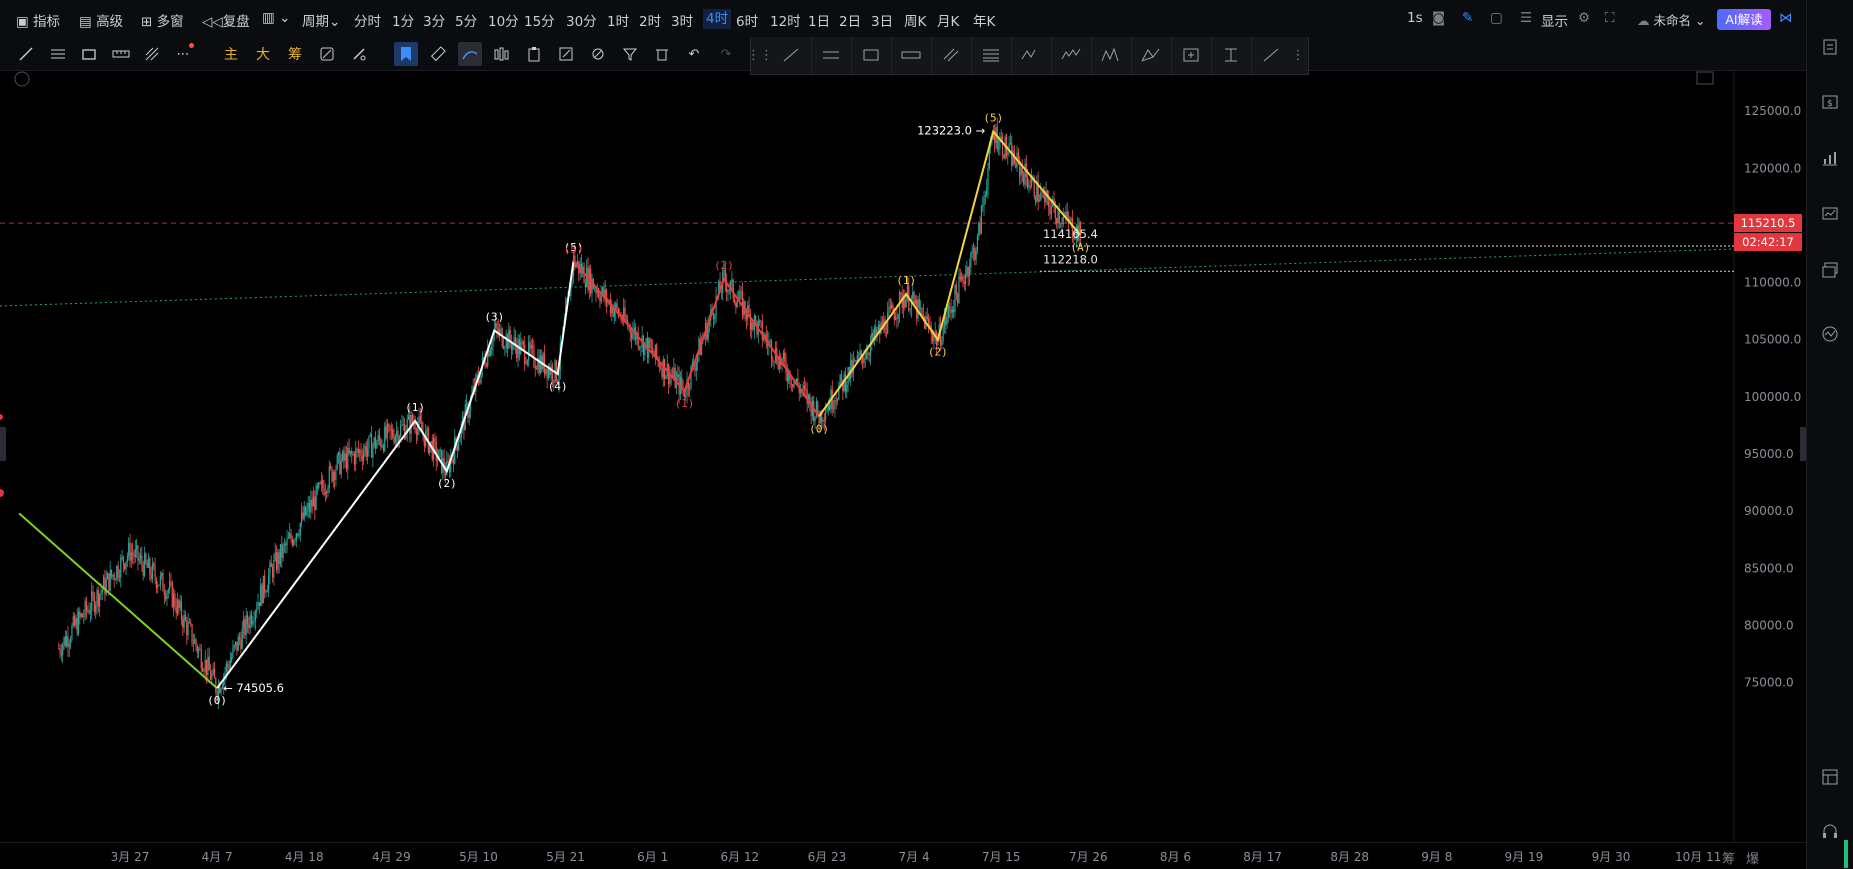 The width and height of the screenshot is (1853, 869). What do you see at coordinates (726, 54) in the screenshot?
I see `redo-icon: ↷` at bounding box center [726, 54].